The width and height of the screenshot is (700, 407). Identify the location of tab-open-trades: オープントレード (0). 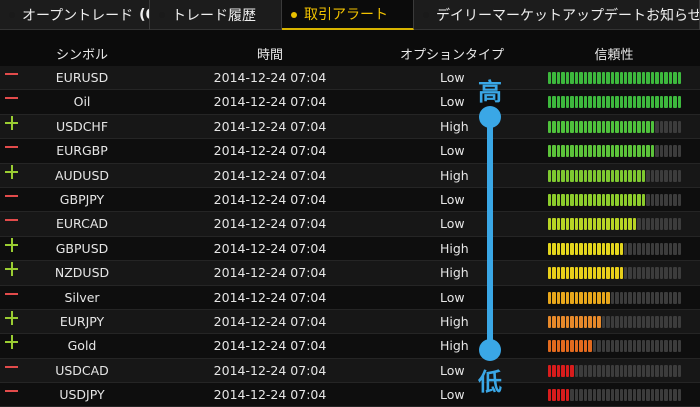
(75, 15).